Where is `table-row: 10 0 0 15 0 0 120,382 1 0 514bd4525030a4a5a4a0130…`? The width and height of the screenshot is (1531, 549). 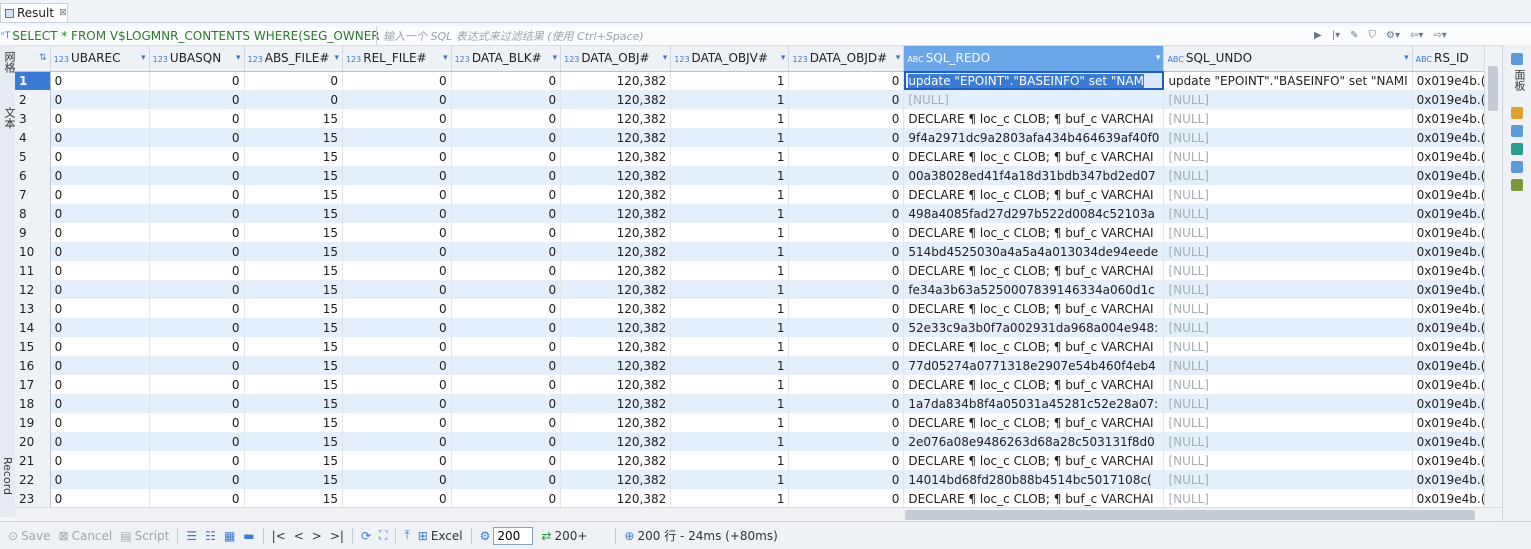
table-row: 10 0 0 15 0 0 120,382 1 0 514bd4525030a4a5a4a0130… is located at coordinates (758, 251).